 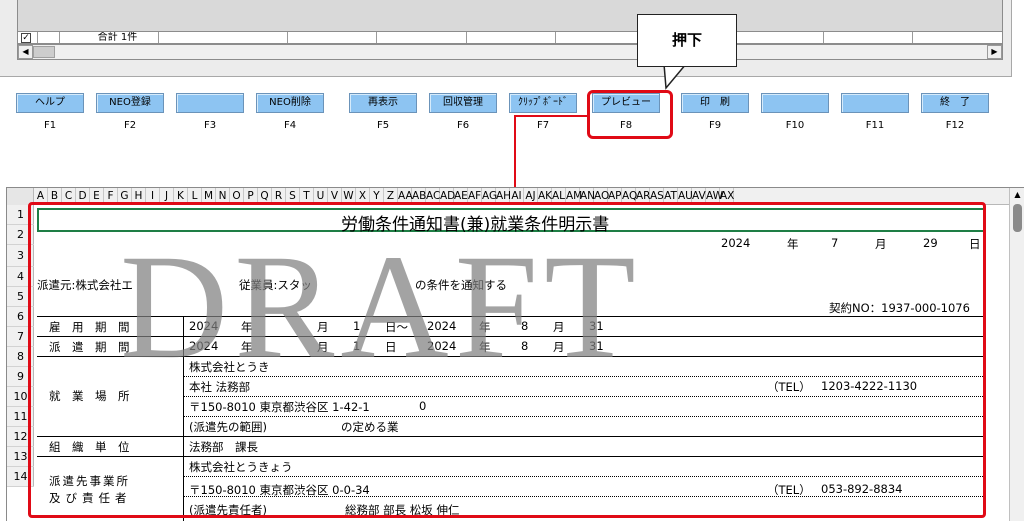 I want to click on fkey-label: F2, so click(x=130, y=125).